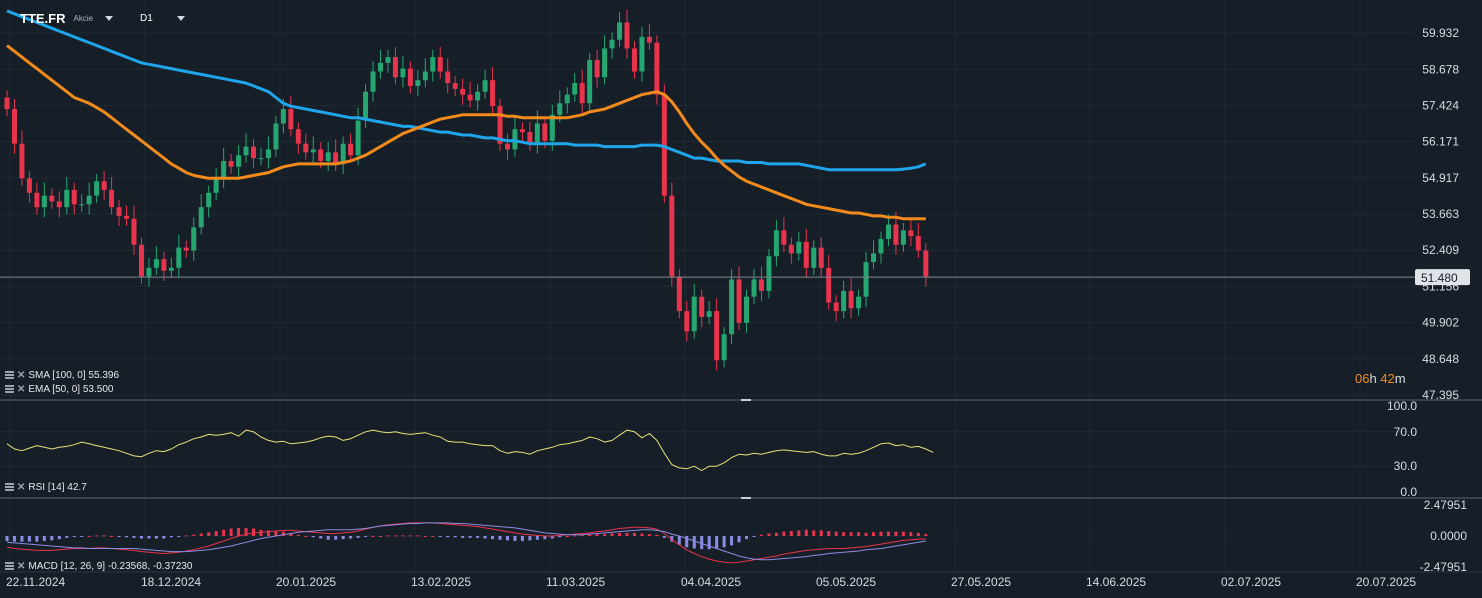 This screenshot has height=598, width=1482. What do you see at coordinates (46, 487) in the screenshot?
I see `rsi-legend: ✕ RSI [14] 42.7` at bounding box center [46, 487].